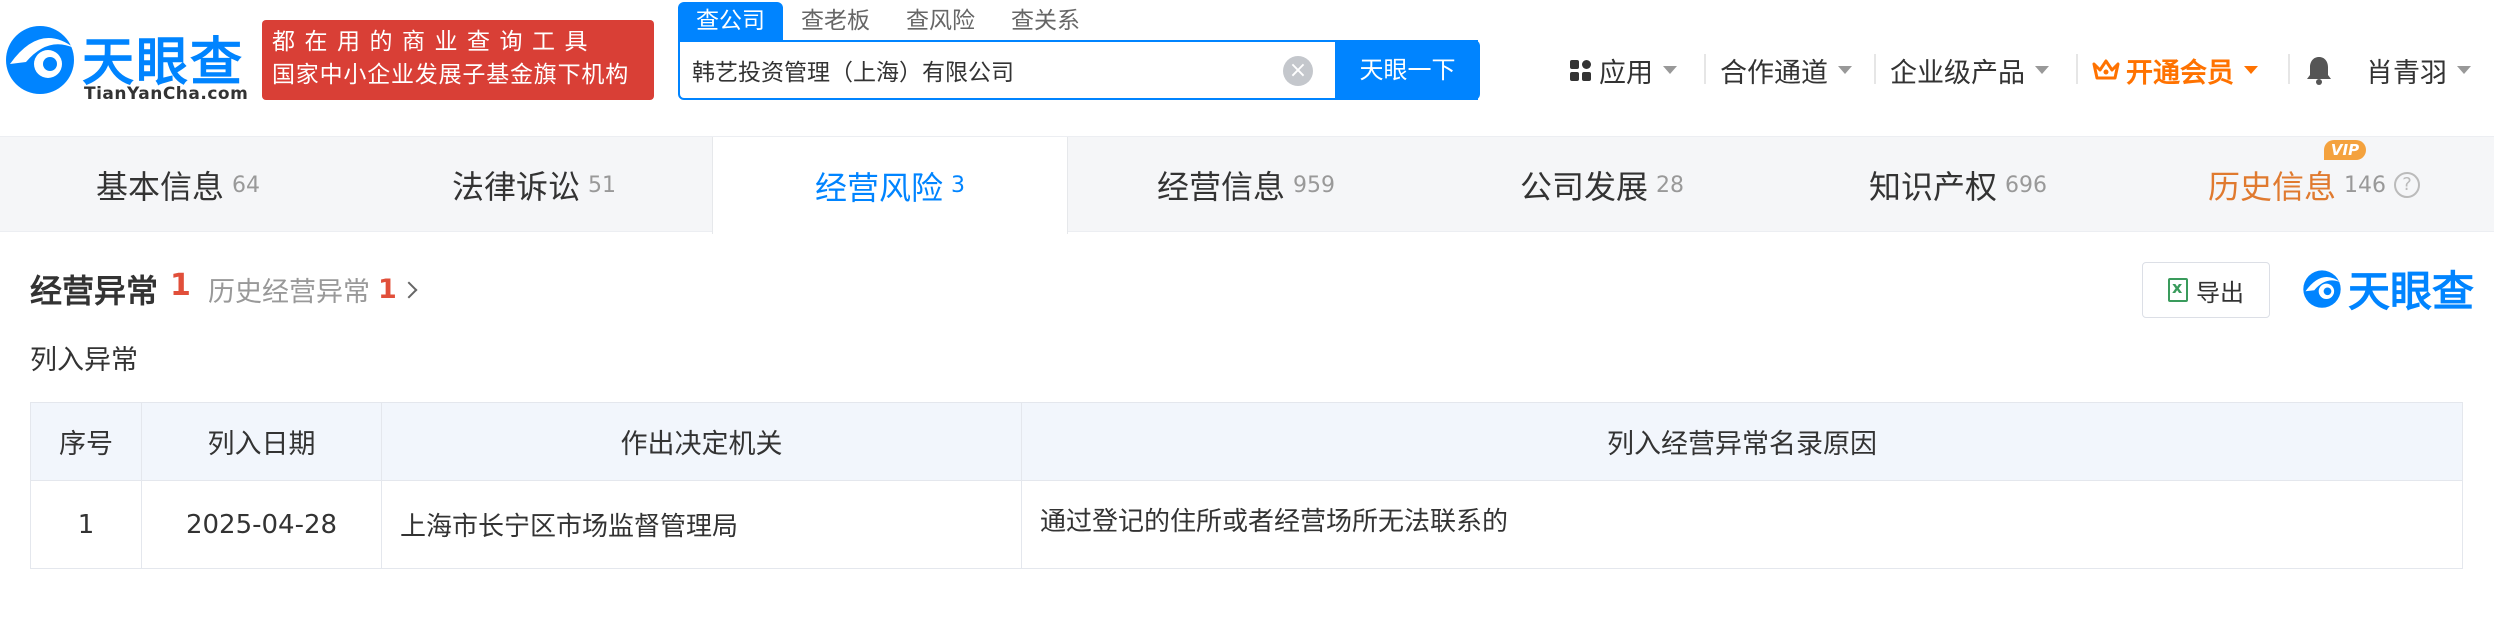 Image resolution: width=2494 pixels, height=644 pixels. What do you see at coordinates (1626, 73) in the screenshot?
I see `nav-apps-label: 应用` at bounding box center [1626, 73].